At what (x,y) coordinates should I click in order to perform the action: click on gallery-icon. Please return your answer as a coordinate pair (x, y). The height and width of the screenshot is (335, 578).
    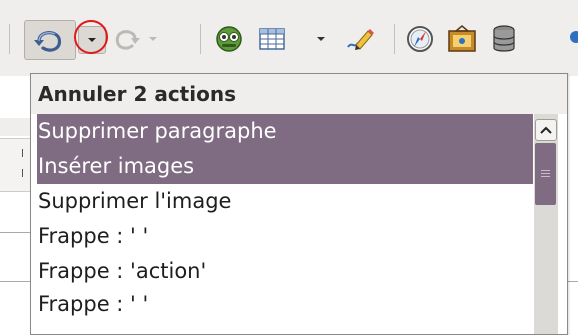
    Looking at the image, I should click on (462, 38).